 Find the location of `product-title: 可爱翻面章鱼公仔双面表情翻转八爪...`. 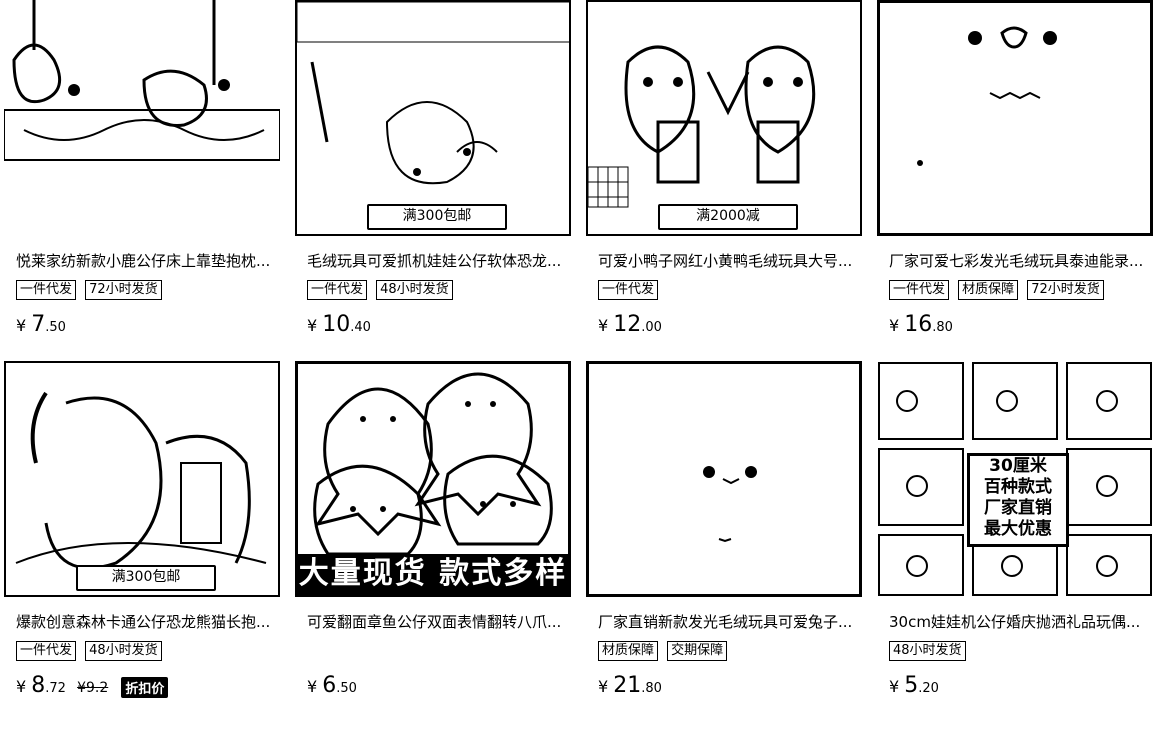

product-title: 可爱翻面章鱼公仔双面表情翻转八爪... is located at coordinates (435, 621).